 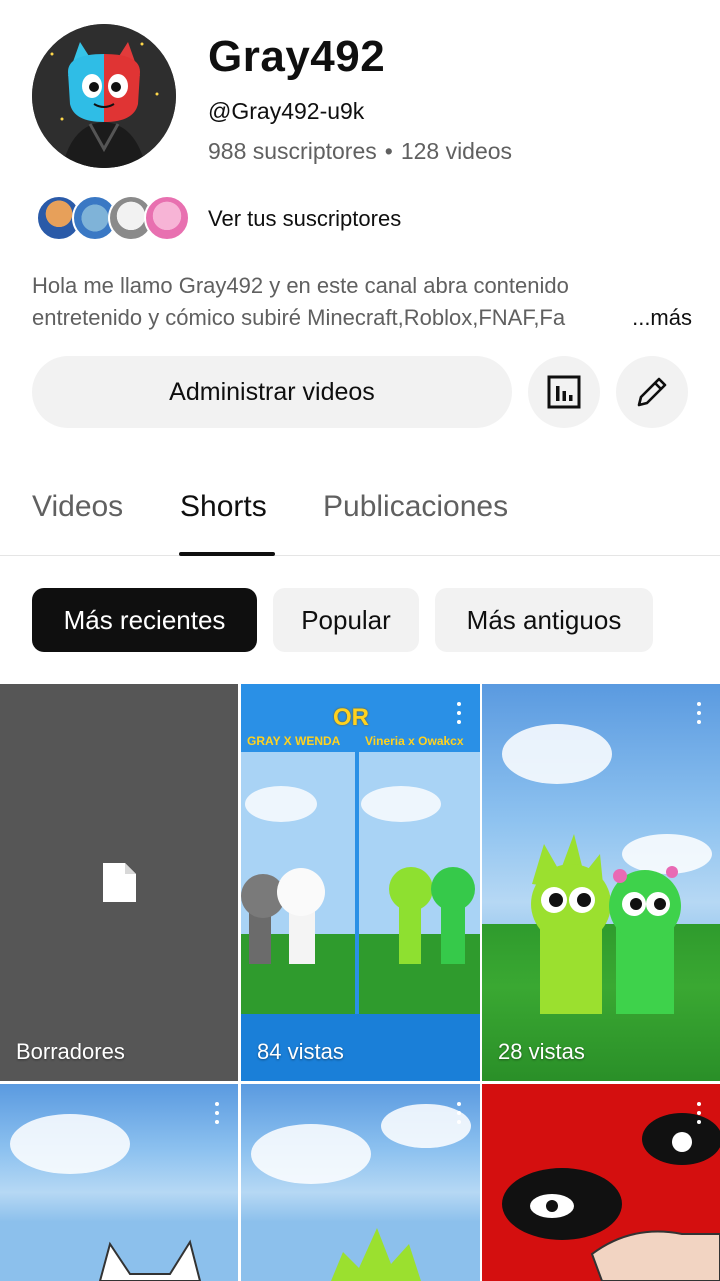 What do you see at coordinates (456, 151) in the screenshot?
I see `video-count: 128 videos` at bounding box center [456, 151].